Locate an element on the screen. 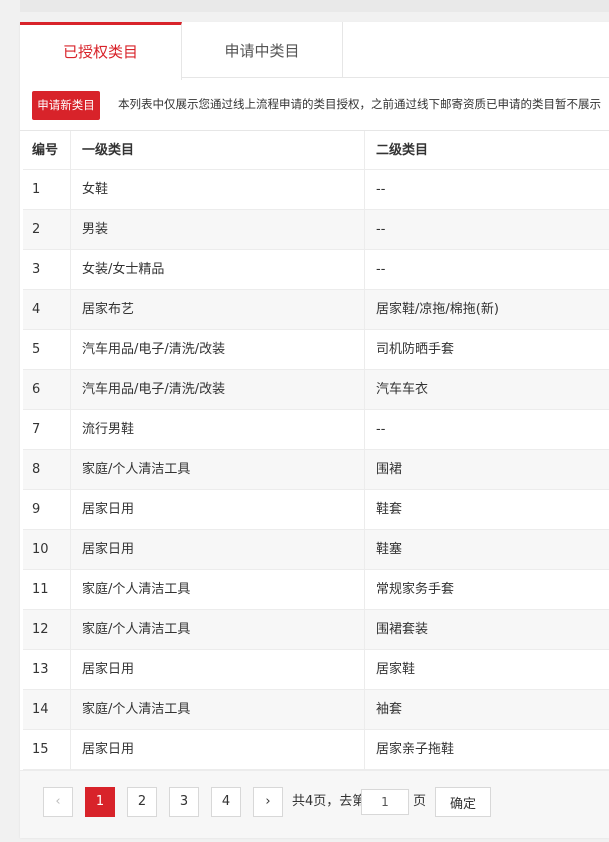 The image size is (609, 842). table-row: 4 居家布艺 居家鞋/凉拖/棉拖(新) is located at coordinates (316, 310).